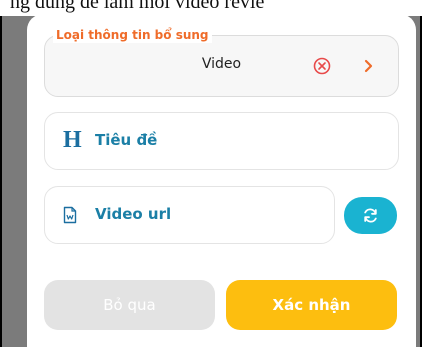 The height and width of the screenshot is (347, 422). Describe the element at coordinates (189, 215) in the screenshot. I see `video-url-field: Video url` at that location.